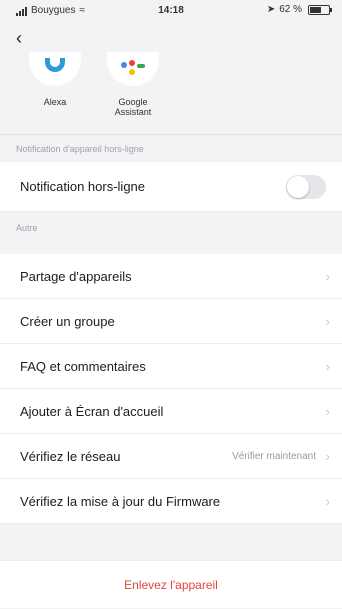 The width and height of the screenshot is (342, 609). Describe the element at coordinates (133, 102) in the screenshot. I see `google-assistant-label-line1: Google` at that location.